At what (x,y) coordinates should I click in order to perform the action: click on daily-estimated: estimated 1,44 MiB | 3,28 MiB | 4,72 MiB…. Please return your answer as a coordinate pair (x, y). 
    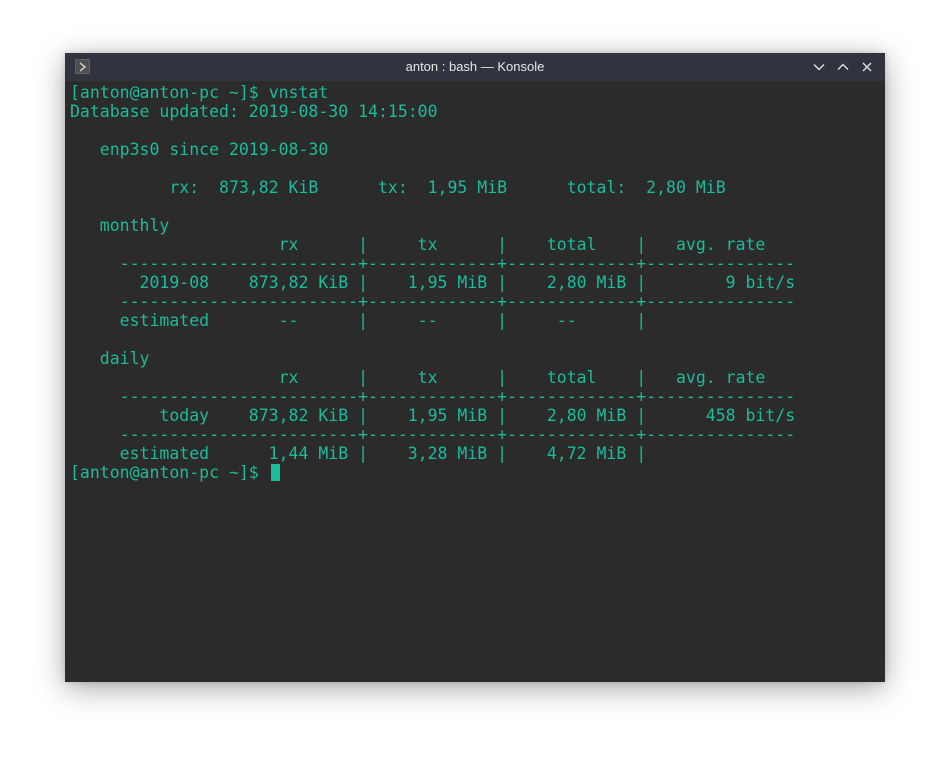
    Looking at the image, I should click on (358, 453).